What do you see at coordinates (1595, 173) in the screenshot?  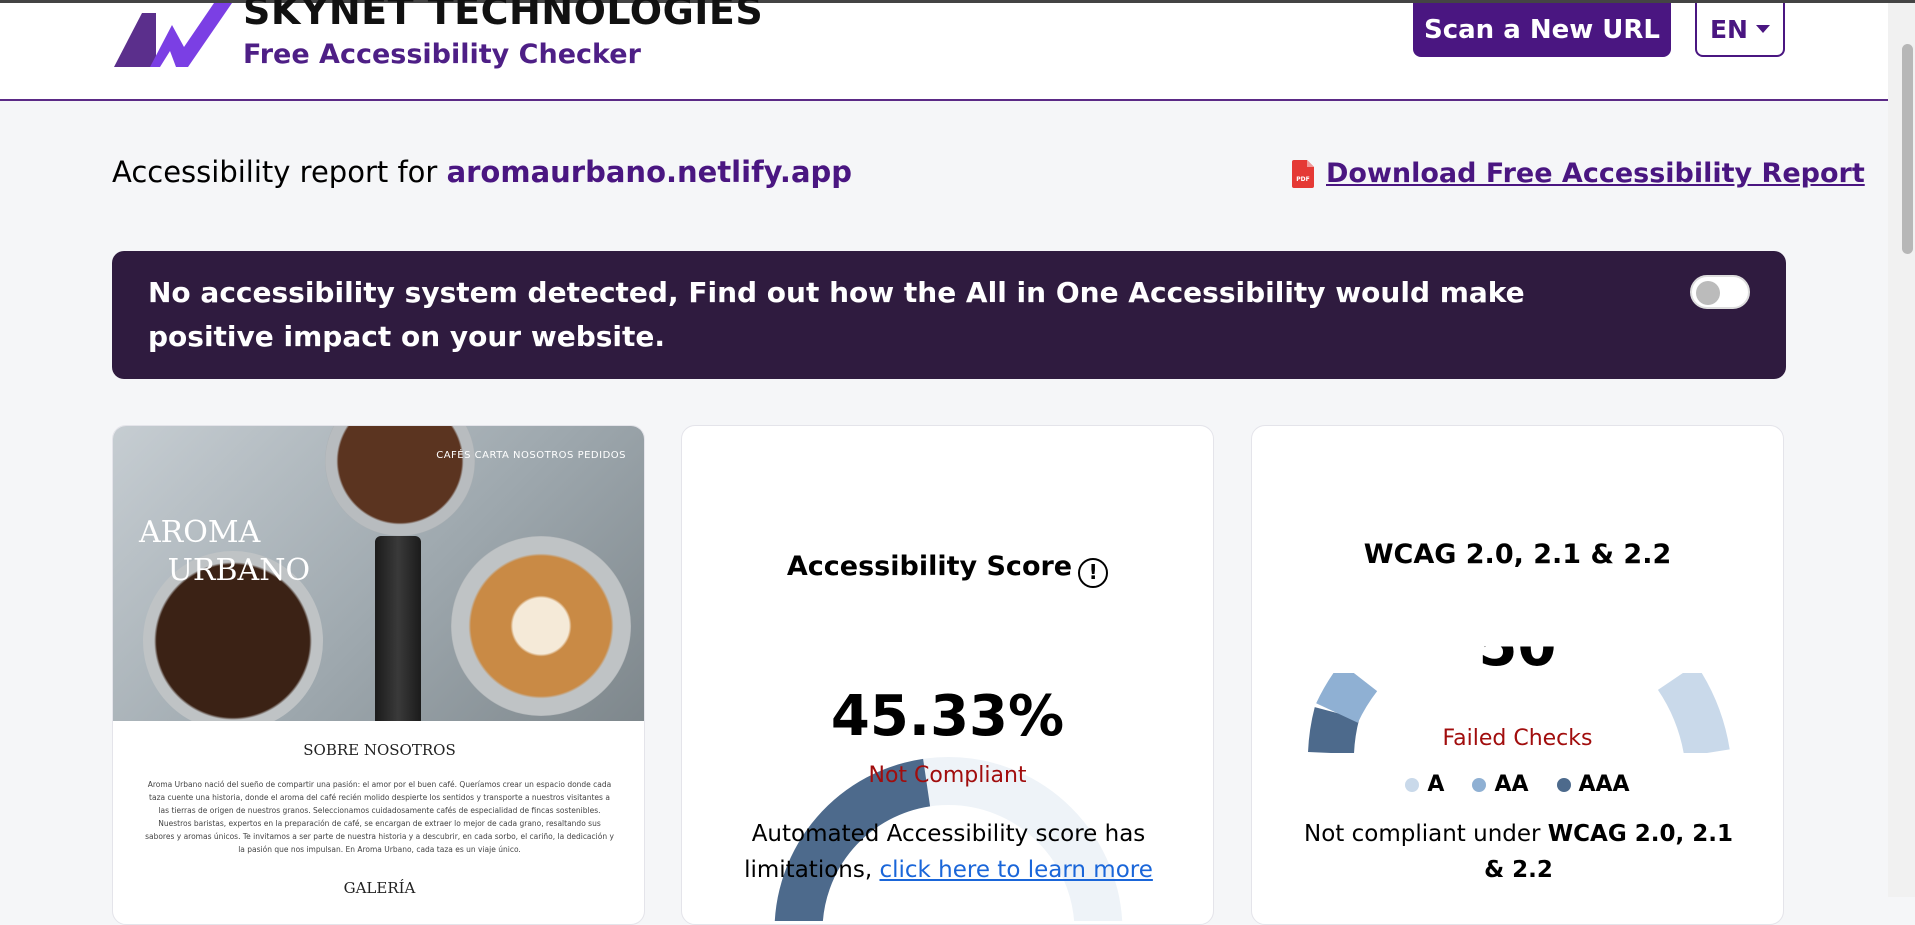 I see `download-report-label: Download Free Accessibility Report` at bounding box center [1595, 173].